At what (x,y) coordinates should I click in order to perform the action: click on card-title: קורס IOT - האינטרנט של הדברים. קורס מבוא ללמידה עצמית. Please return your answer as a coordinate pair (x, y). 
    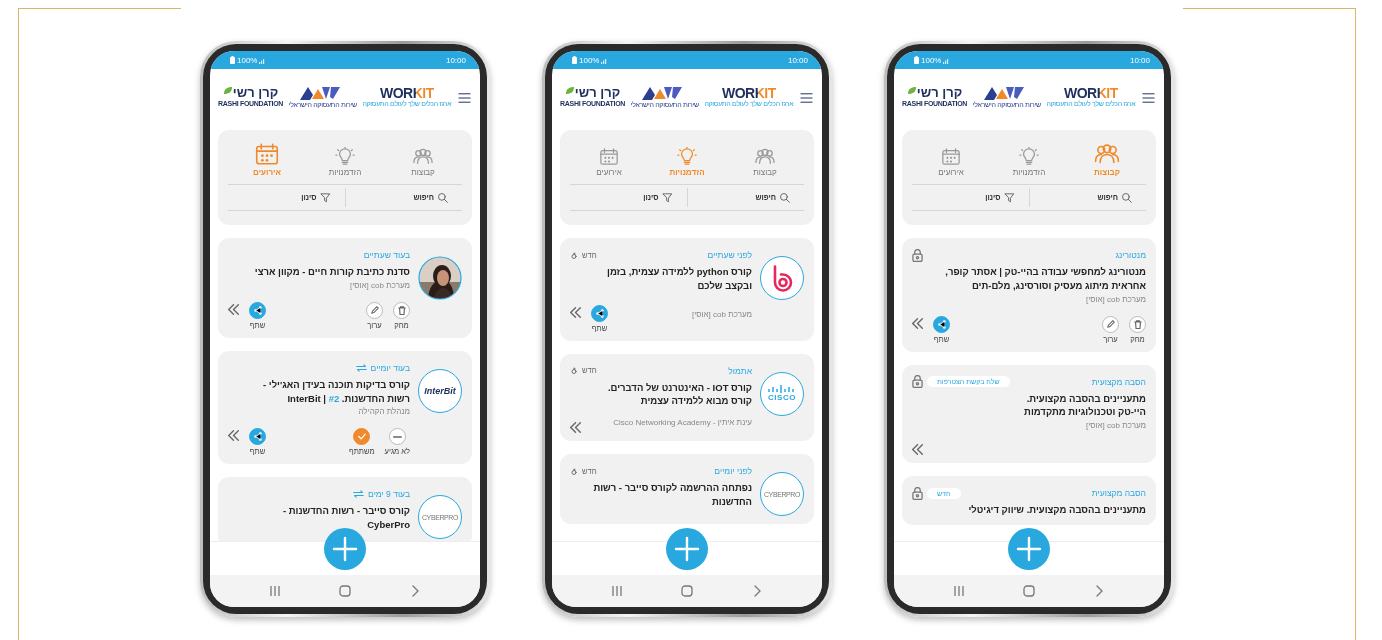
    Looking at the image, I should click on (679, 394).